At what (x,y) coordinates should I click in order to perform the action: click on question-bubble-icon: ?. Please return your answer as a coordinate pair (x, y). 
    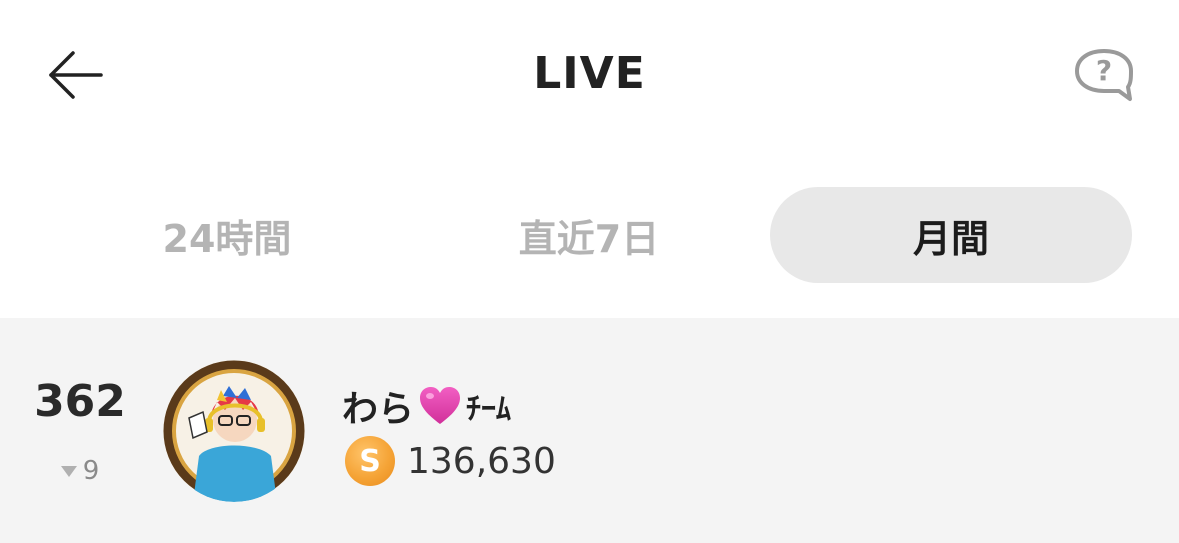
    Looking at the image, I should click on (1104, 75).